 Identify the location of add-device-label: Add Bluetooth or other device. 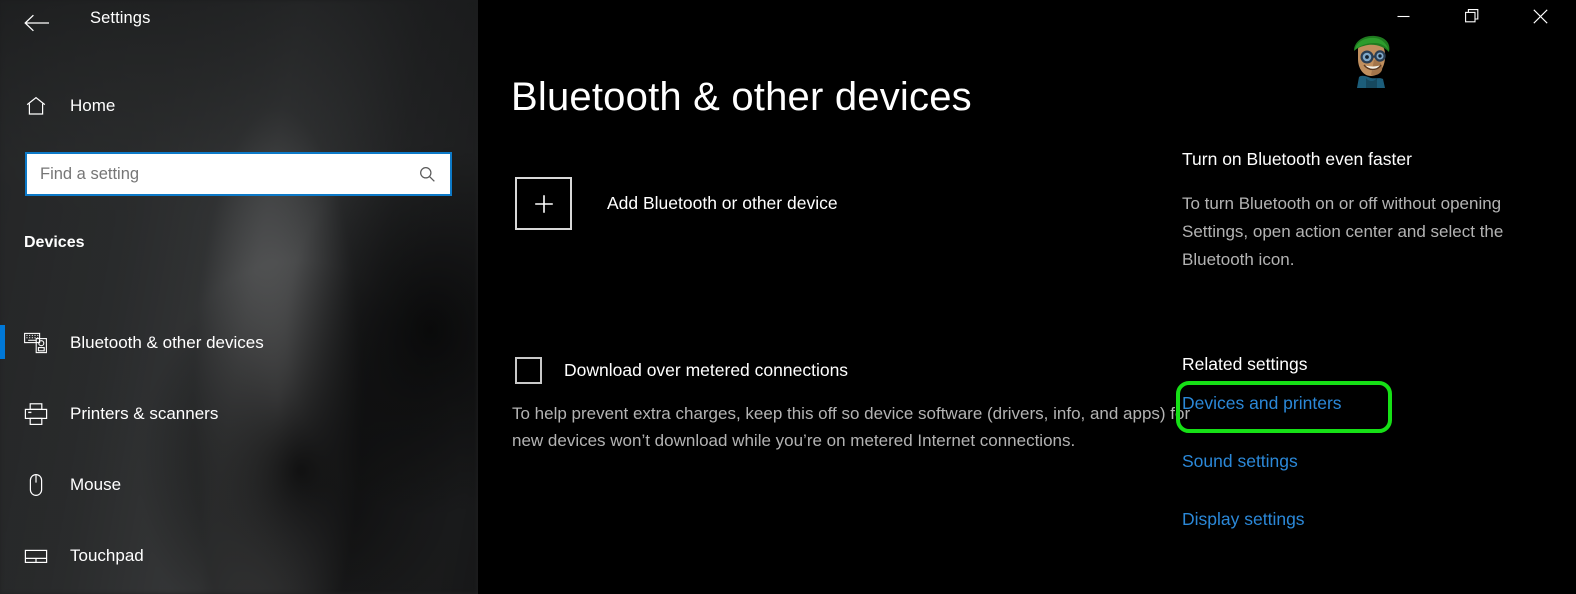
(722, 203).